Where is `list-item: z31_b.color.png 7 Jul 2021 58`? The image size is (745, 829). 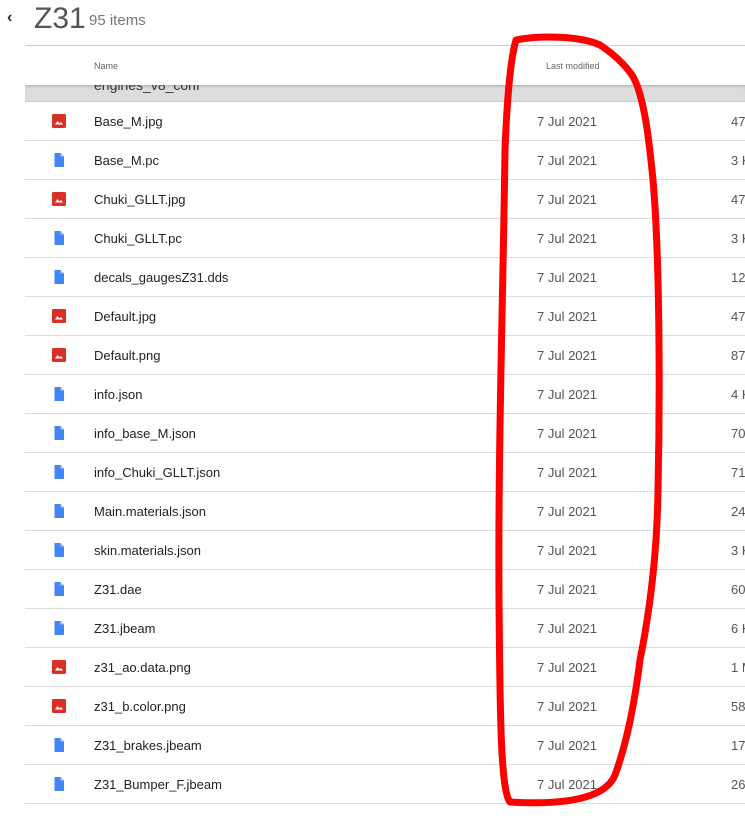
list-item: z31_b.color.png 7 Jul 2021 58 is located at coordinates (385, 706).